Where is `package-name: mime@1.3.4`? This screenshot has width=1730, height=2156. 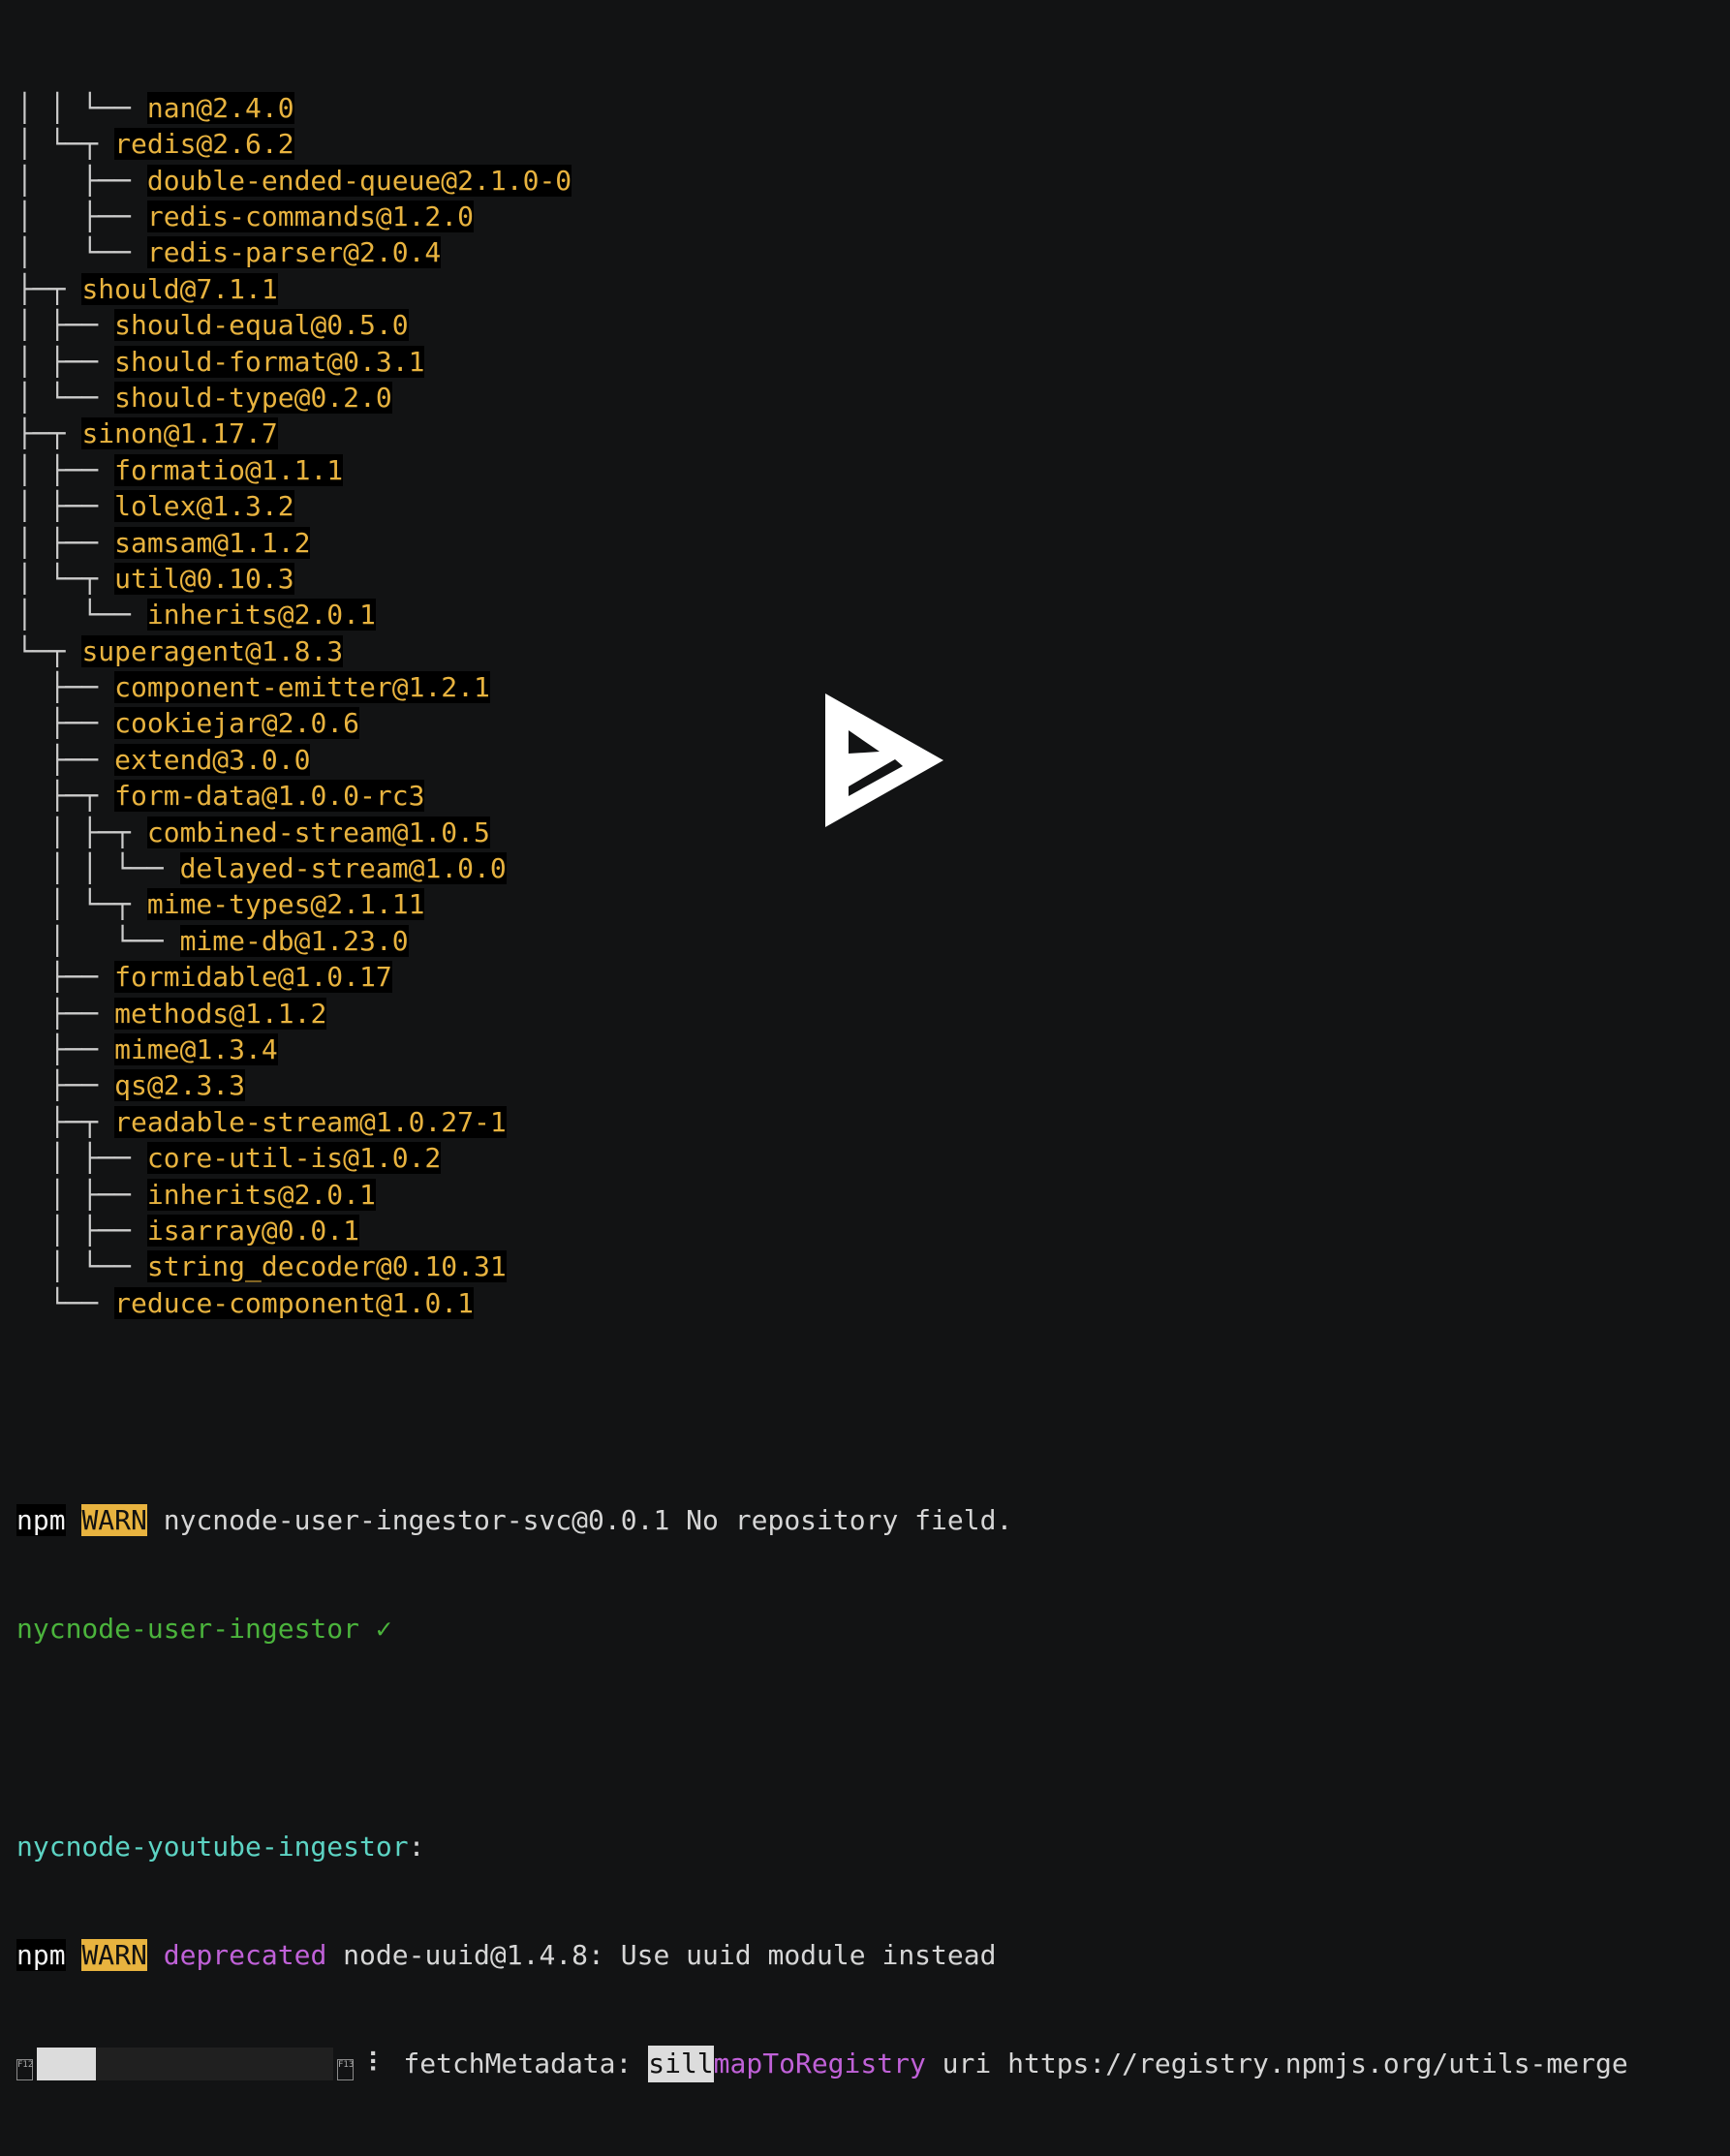 package-name: mime@1.3.4 is located at coordinates (196, 1048).